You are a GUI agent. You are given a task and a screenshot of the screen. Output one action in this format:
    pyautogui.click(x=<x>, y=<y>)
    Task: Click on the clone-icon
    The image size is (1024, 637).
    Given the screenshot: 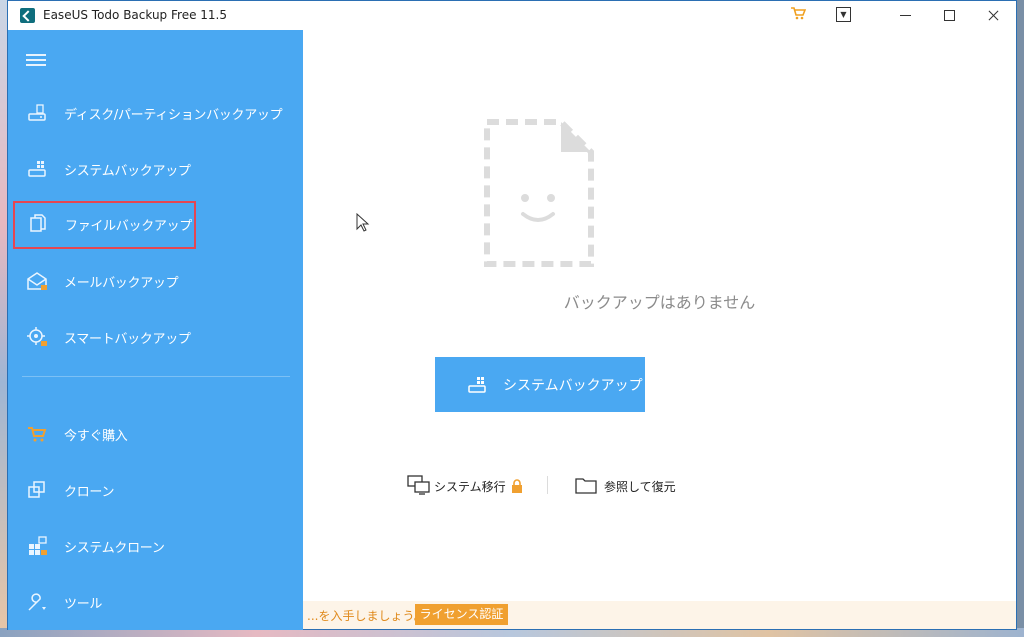 What is the action you would take?
    pyautogui.click(x=37, y=490)
    